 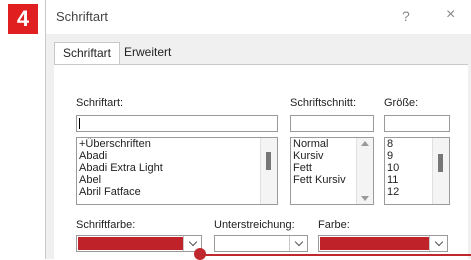 I want to click on font-list-item: Abadi, so click(x=177, y=156).